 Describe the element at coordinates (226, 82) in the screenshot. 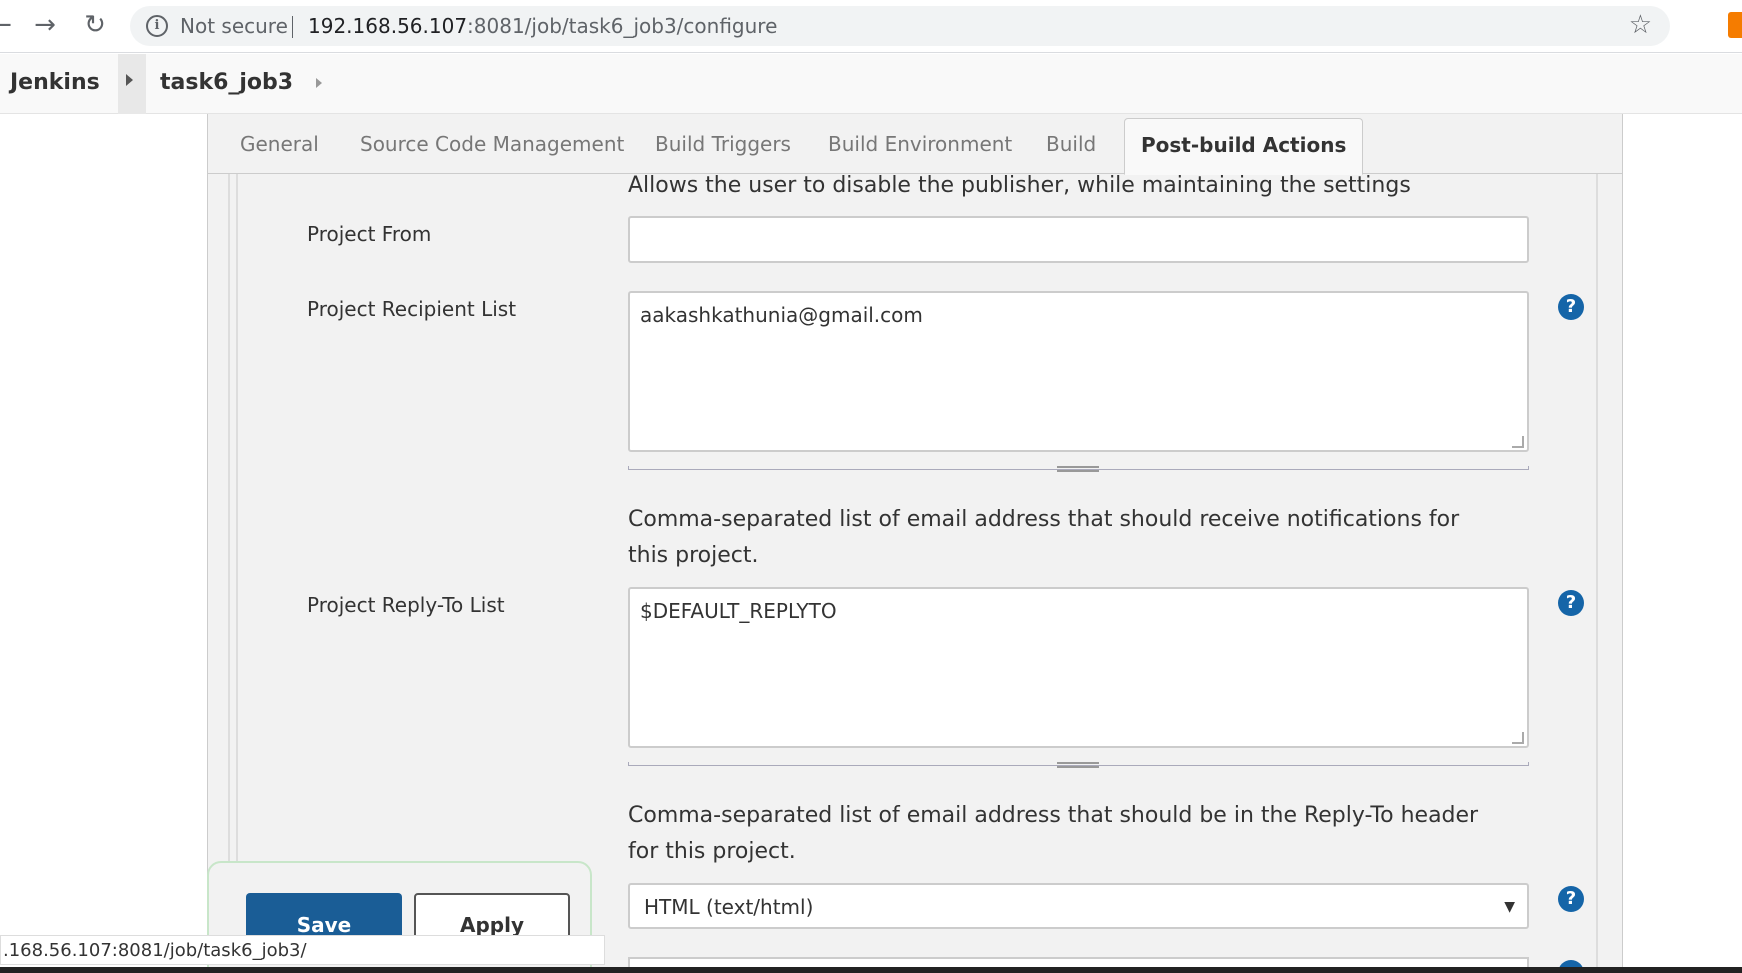

I see `breadcrumb-job: task6_job3` at that location.